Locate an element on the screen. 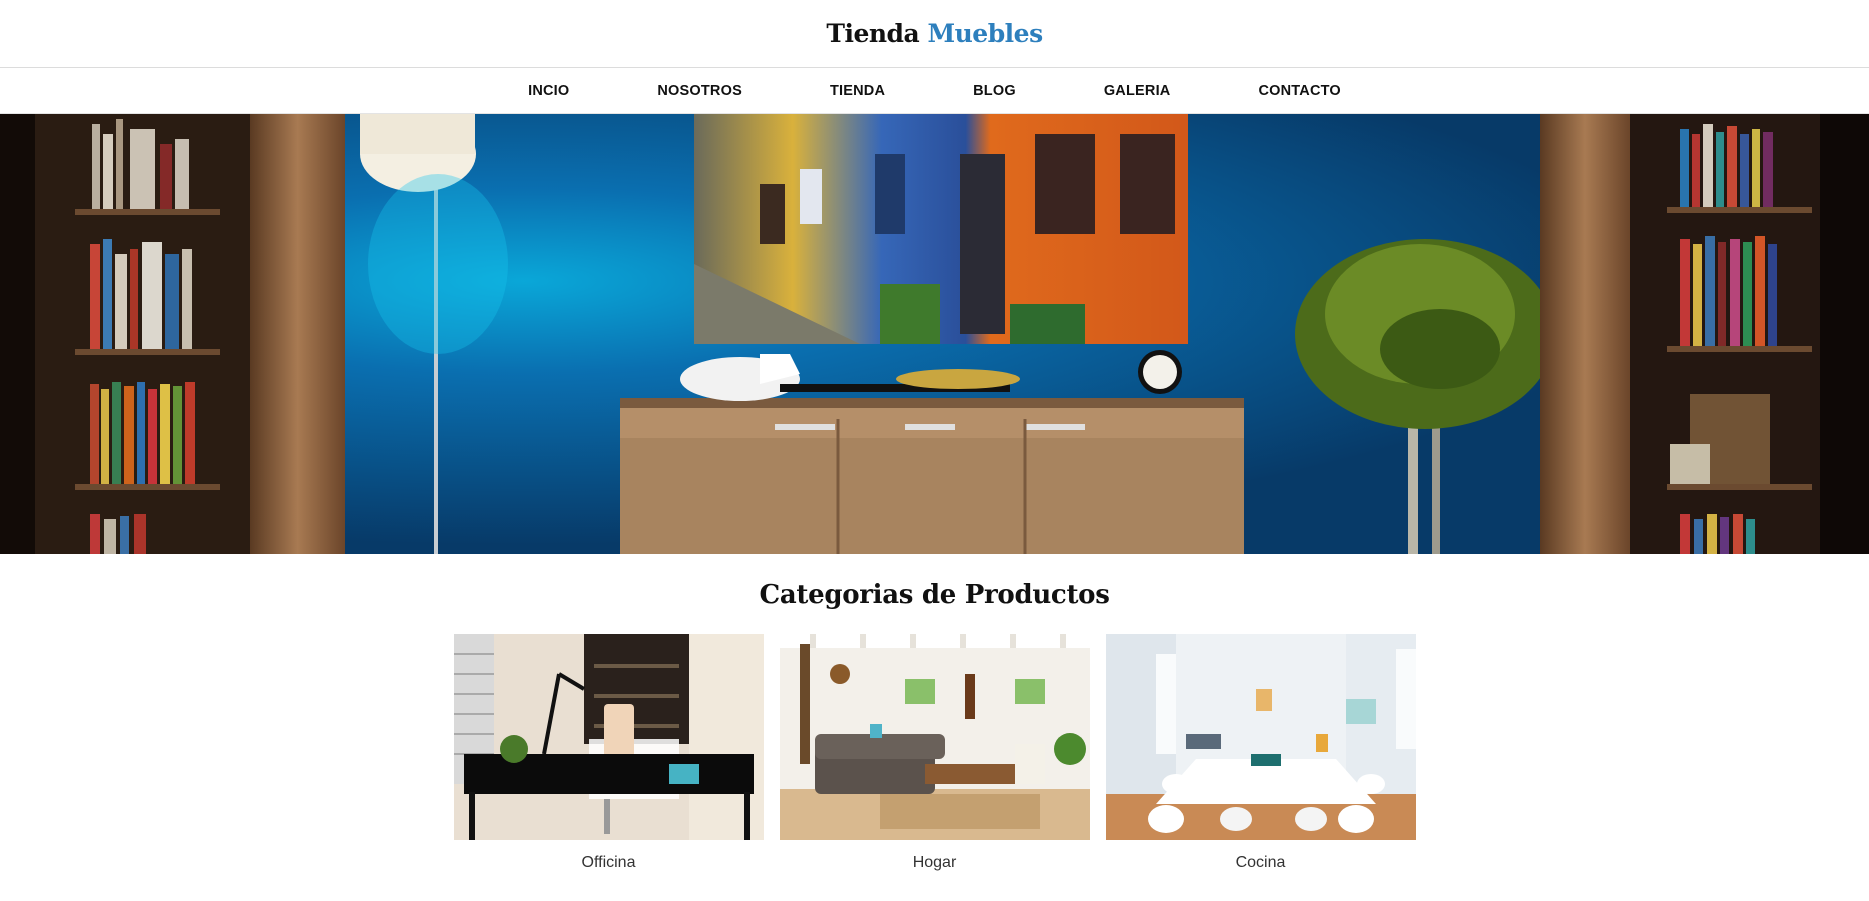  nav-item-tienda: TIENDA is located at coordinates (857, 91).